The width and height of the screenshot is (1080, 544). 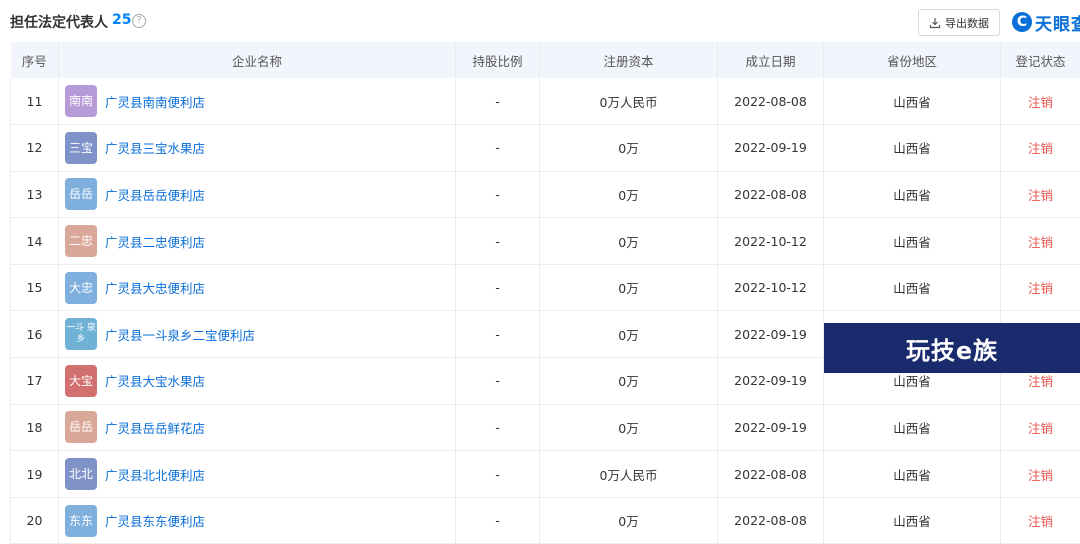 I want to click on table-header-row: 序号 企业名称 持股比例 注册资本 成立日期 省份地区 登记状态, so click(x=545, y=60).